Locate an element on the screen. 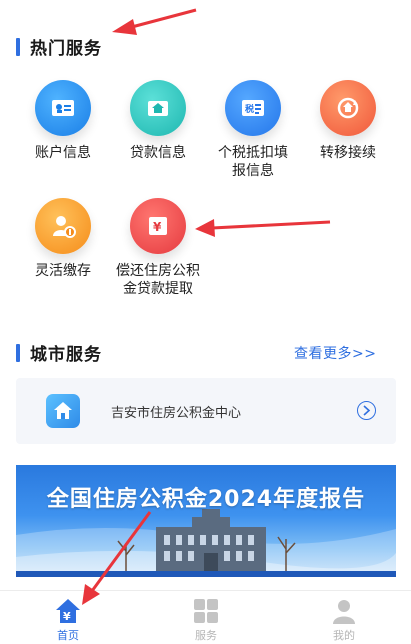 The height and width of the screenshot is (644, 411). service-label: 灵活缴存 is located at coordinates (63, 271).